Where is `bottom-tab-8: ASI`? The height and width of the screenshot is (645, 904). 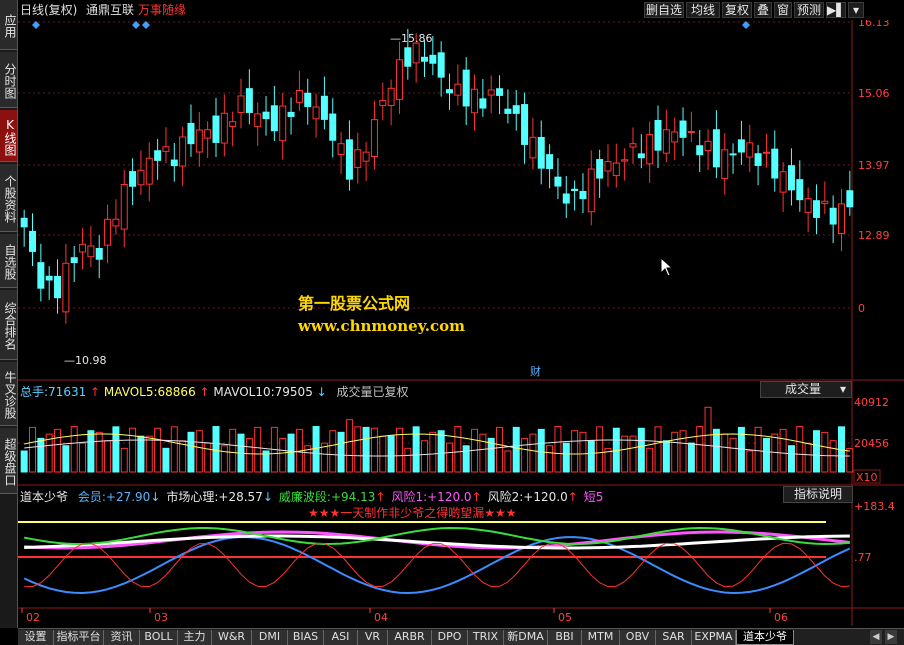 bottom-tab-8: ASI is located at coordinates (341, 637).